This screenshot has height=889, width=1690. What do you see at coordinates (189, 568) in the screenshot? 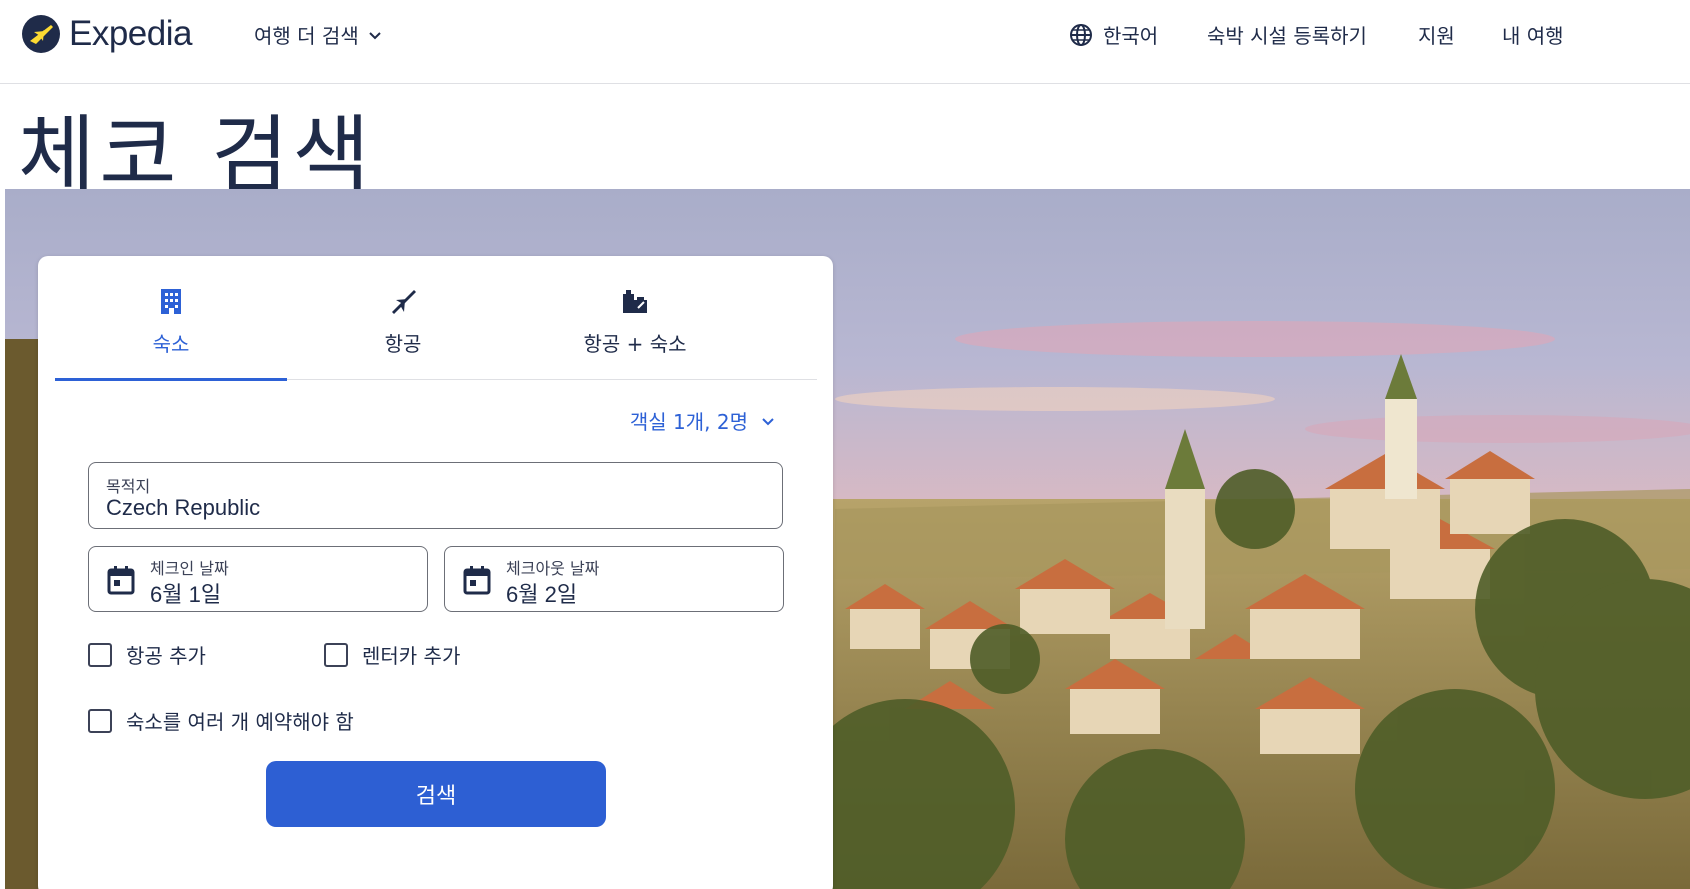
I see `checkin-label: 체크인 날짜` at bounding box center [189, 568].